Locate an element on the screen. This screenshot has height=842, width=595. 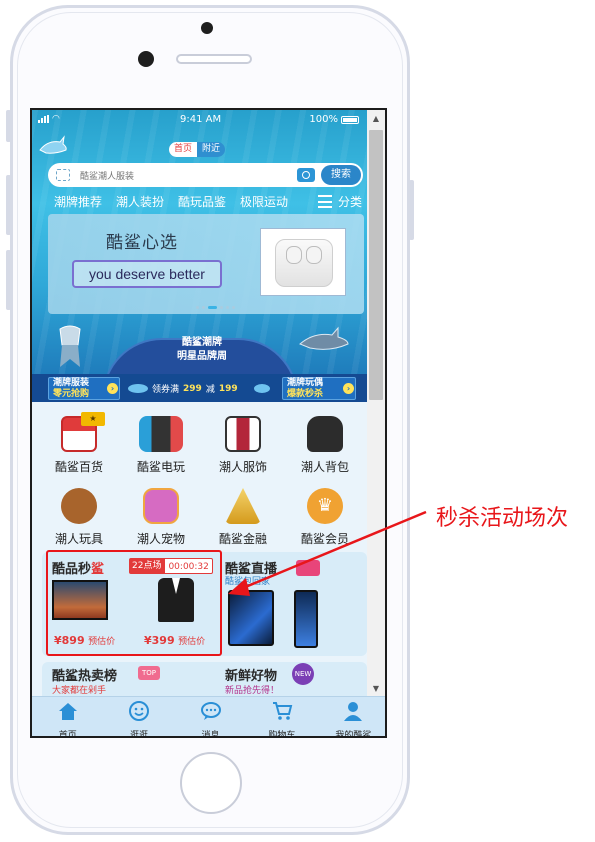
grid-item-backpacks: 潮人背包 is located at coordinates (325, 445).